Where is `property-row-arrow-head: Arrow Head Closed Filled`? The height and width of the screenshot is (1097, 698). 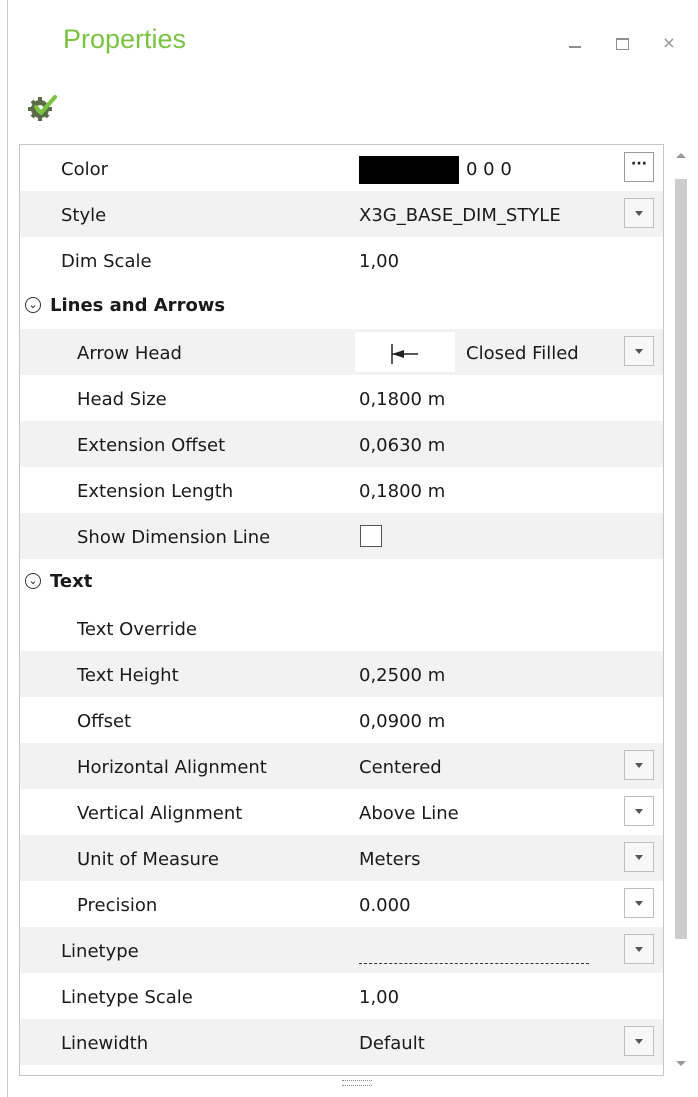 property-row-arrow-head: Arrow Head Closed Filled is located at coordinates (341, 352).